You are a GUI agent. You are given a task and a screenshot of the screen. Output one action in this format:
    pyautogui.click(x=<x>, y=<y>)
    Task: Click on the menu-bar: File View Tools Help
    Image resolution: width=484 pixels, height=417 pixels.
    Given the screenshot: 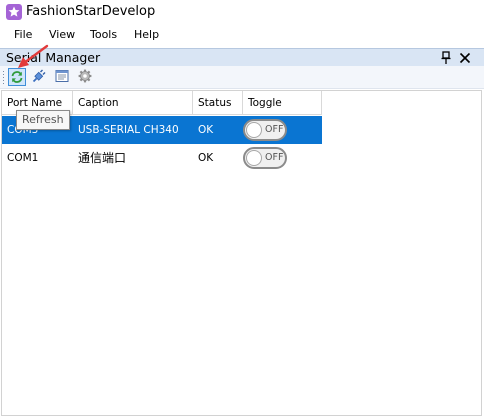 What is the action you would take?
    pyautogui.click(x=242, y=35)
    